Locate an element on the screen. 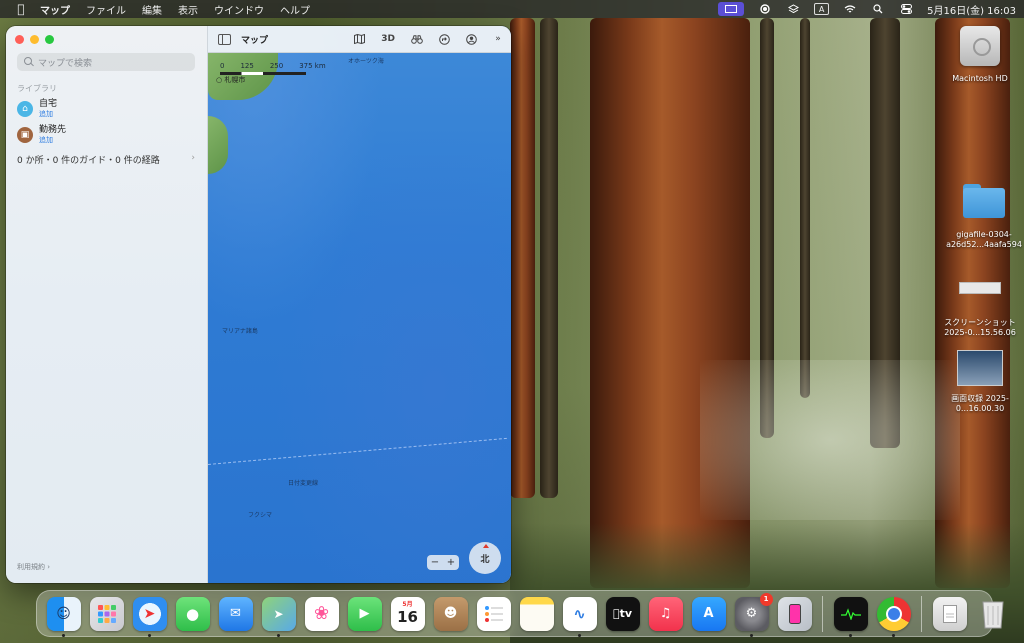 Image resolution: width=1024 pixels, height=643 pixels. compass-north-label: 北 is located at coordinates (485, 559).